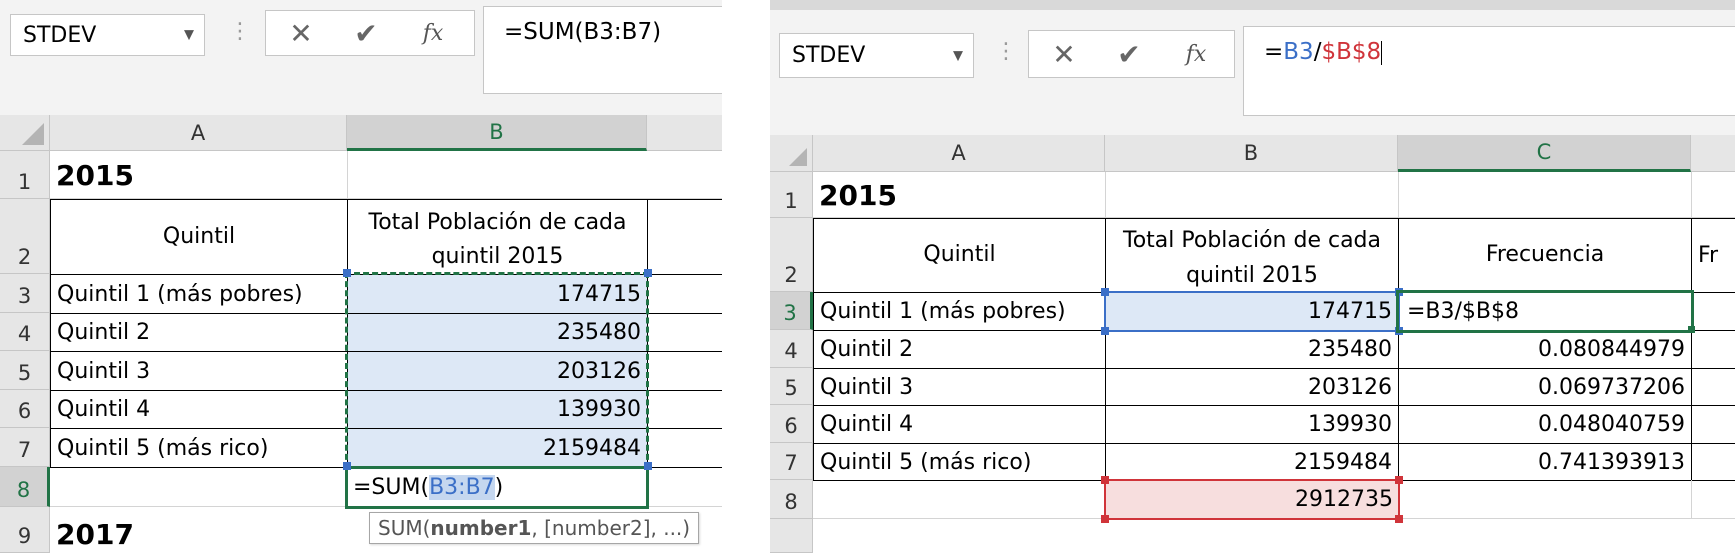 This screenshot has width=1735, height=553. Describe the element at coordinates (481, 528) in the screenshot. I see `tooltip-arg: number1` at that location.